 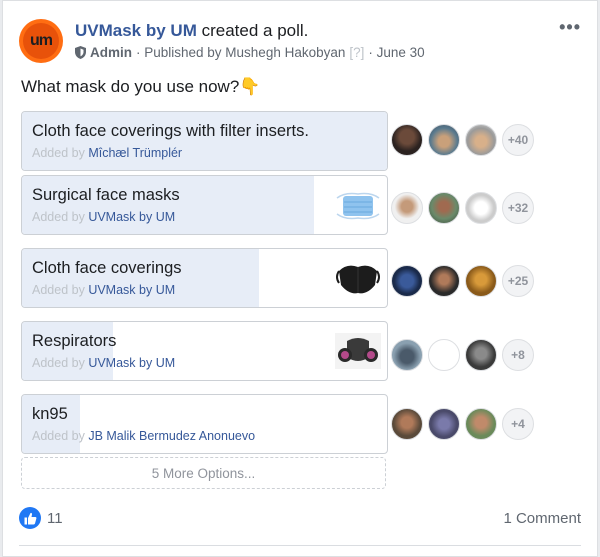 I want to click on voter-avatars: +32, so click(x=462, y=208).